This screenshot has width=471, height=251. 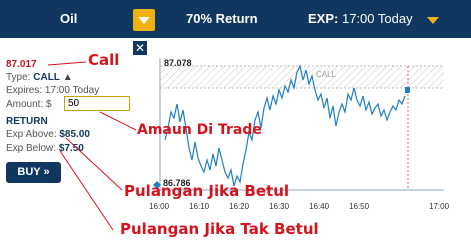 I want to click on lose-annotation-line, so click(x=86, y=190).